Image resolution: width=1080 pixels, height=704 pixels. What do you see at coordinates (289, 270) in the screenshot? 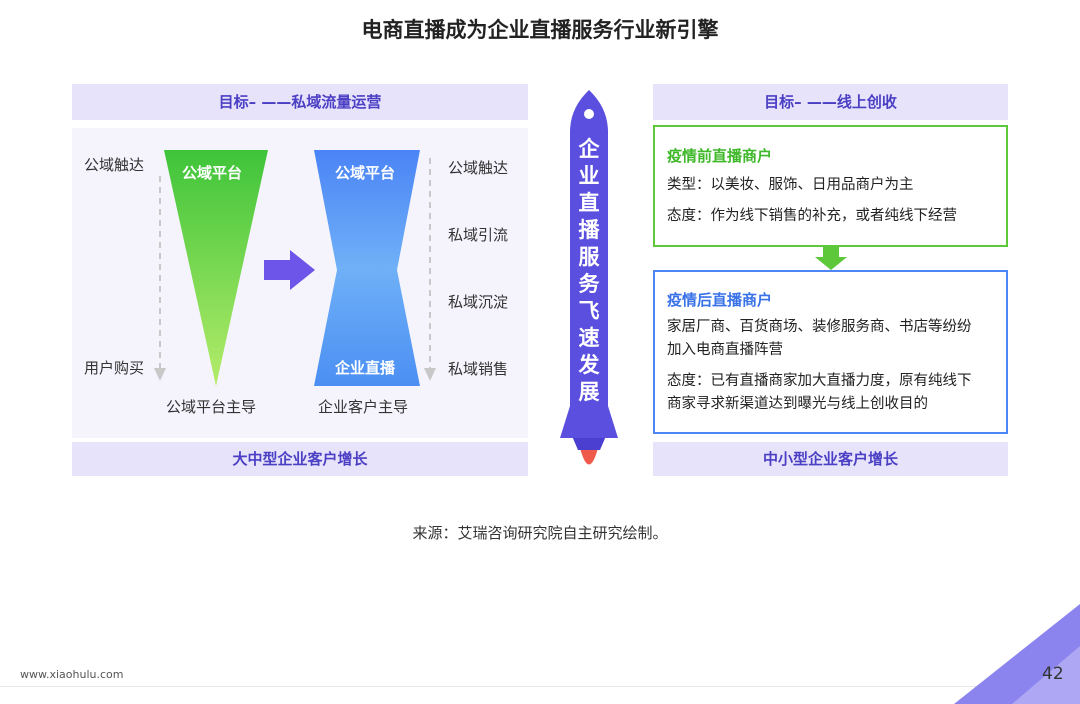
I see `transition-arrow` at bounding box center [289, 270].